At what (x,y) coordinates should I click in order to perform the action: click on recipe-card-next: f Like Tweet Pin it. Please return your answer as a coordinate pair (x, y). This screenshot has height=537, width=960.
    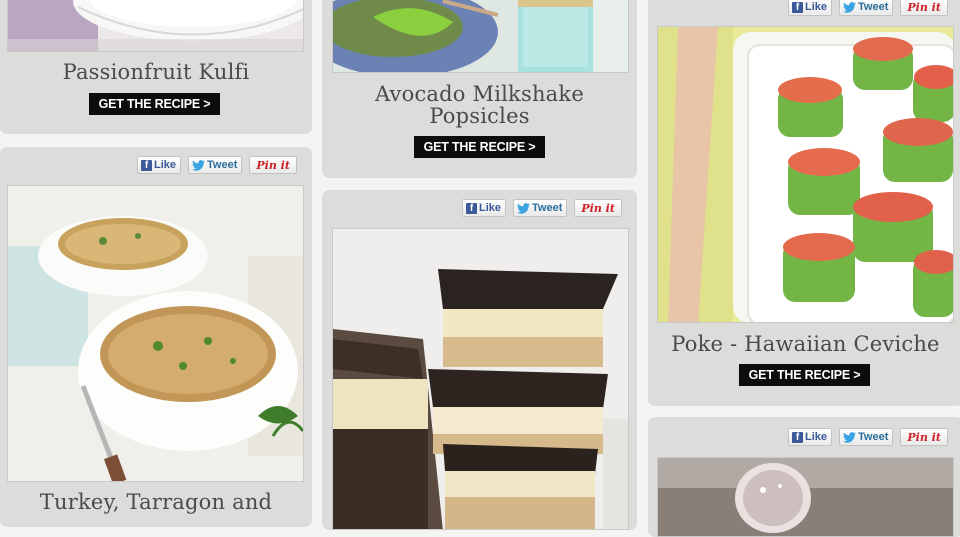
    Looking at the image, I should click on (804, 477).